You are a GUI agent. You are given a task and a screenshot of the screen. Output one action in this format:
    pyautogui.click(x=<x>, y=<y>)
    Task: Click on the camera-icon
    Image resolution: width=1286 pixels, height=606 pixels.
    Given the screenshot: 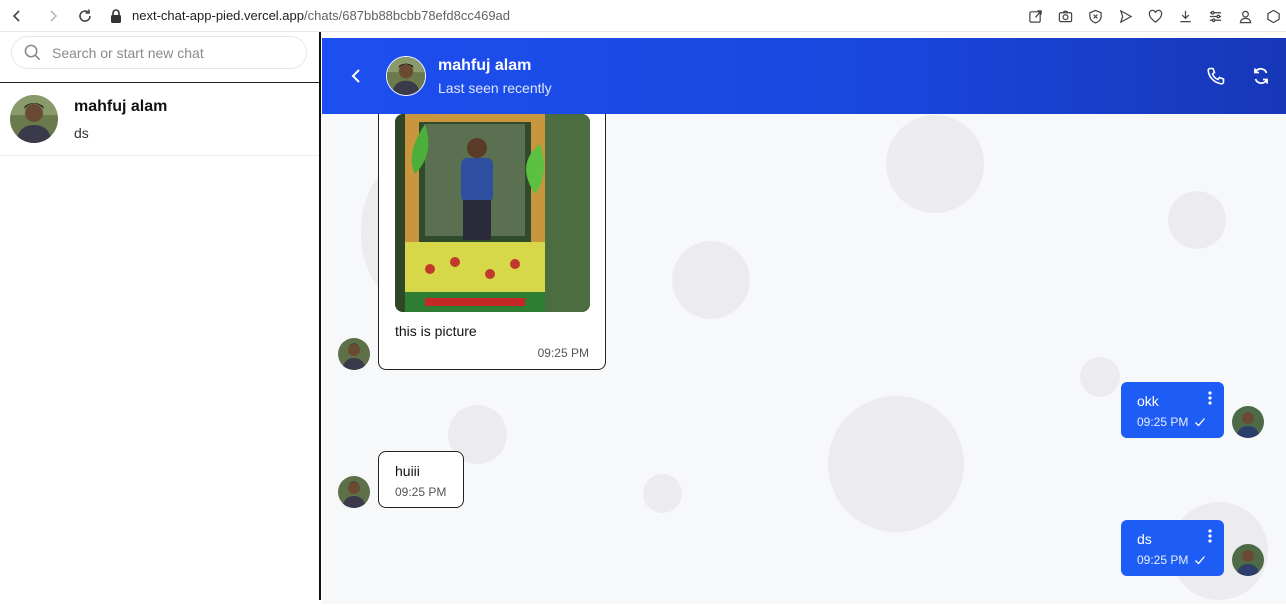 What is the action you would take?
    pyautogui.click(x=1065, y=16)
    